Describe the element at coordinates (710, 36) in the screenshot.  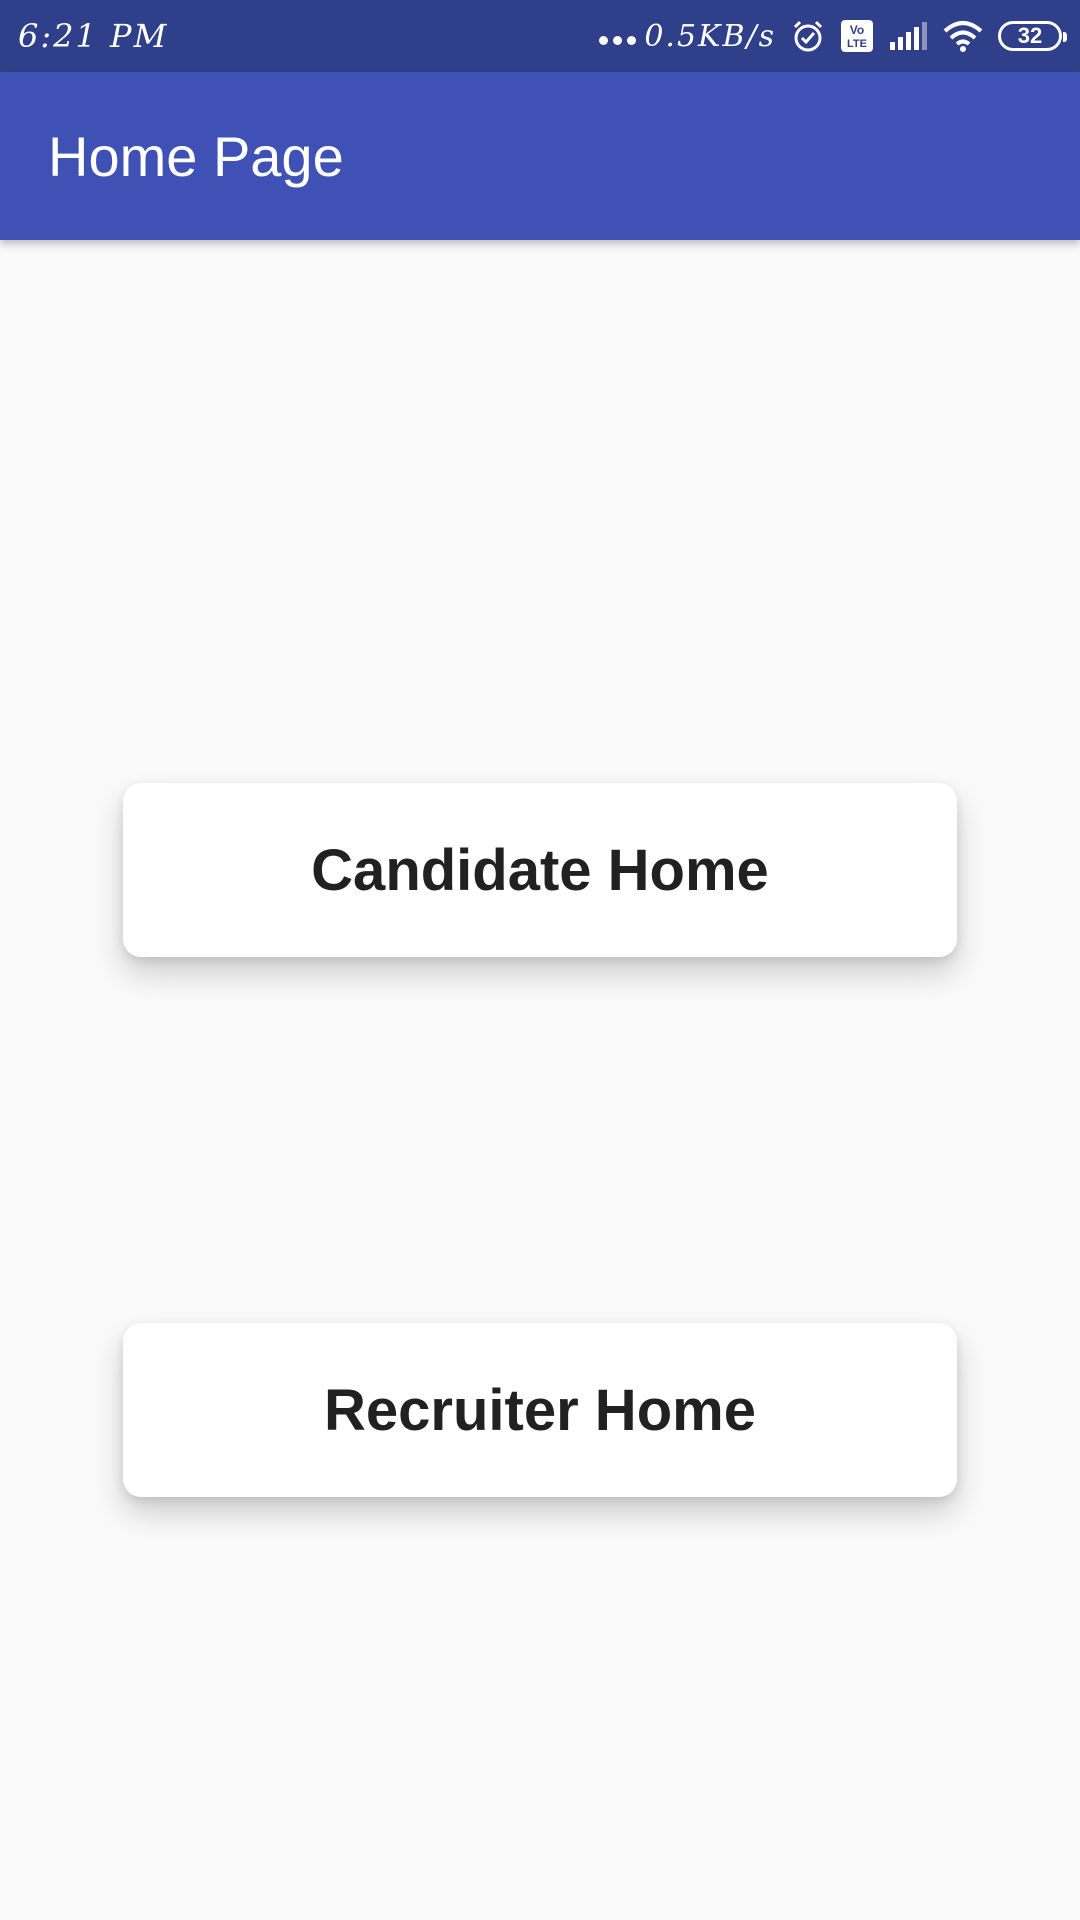
I see `network-speed: 0.5KB/s` at that location.